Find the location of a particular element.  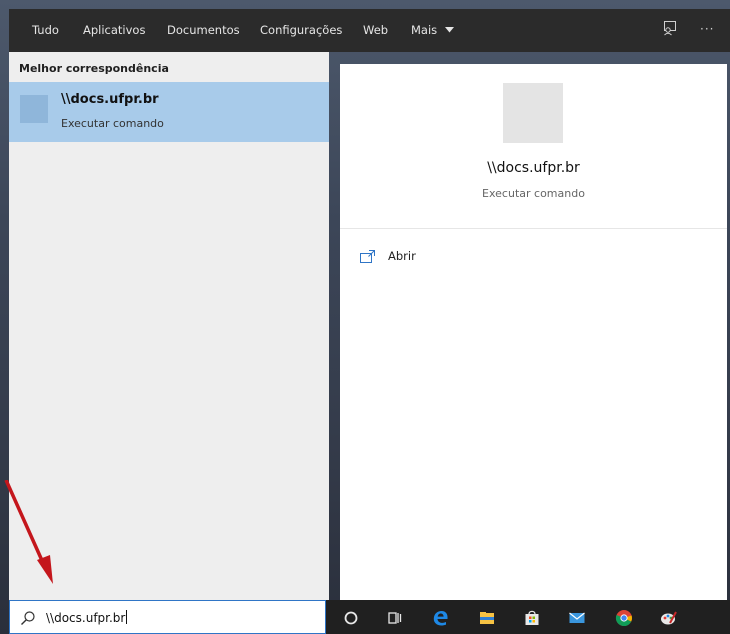

search-input: \\docs.ufpr.br is located at coordinates (87, 617).